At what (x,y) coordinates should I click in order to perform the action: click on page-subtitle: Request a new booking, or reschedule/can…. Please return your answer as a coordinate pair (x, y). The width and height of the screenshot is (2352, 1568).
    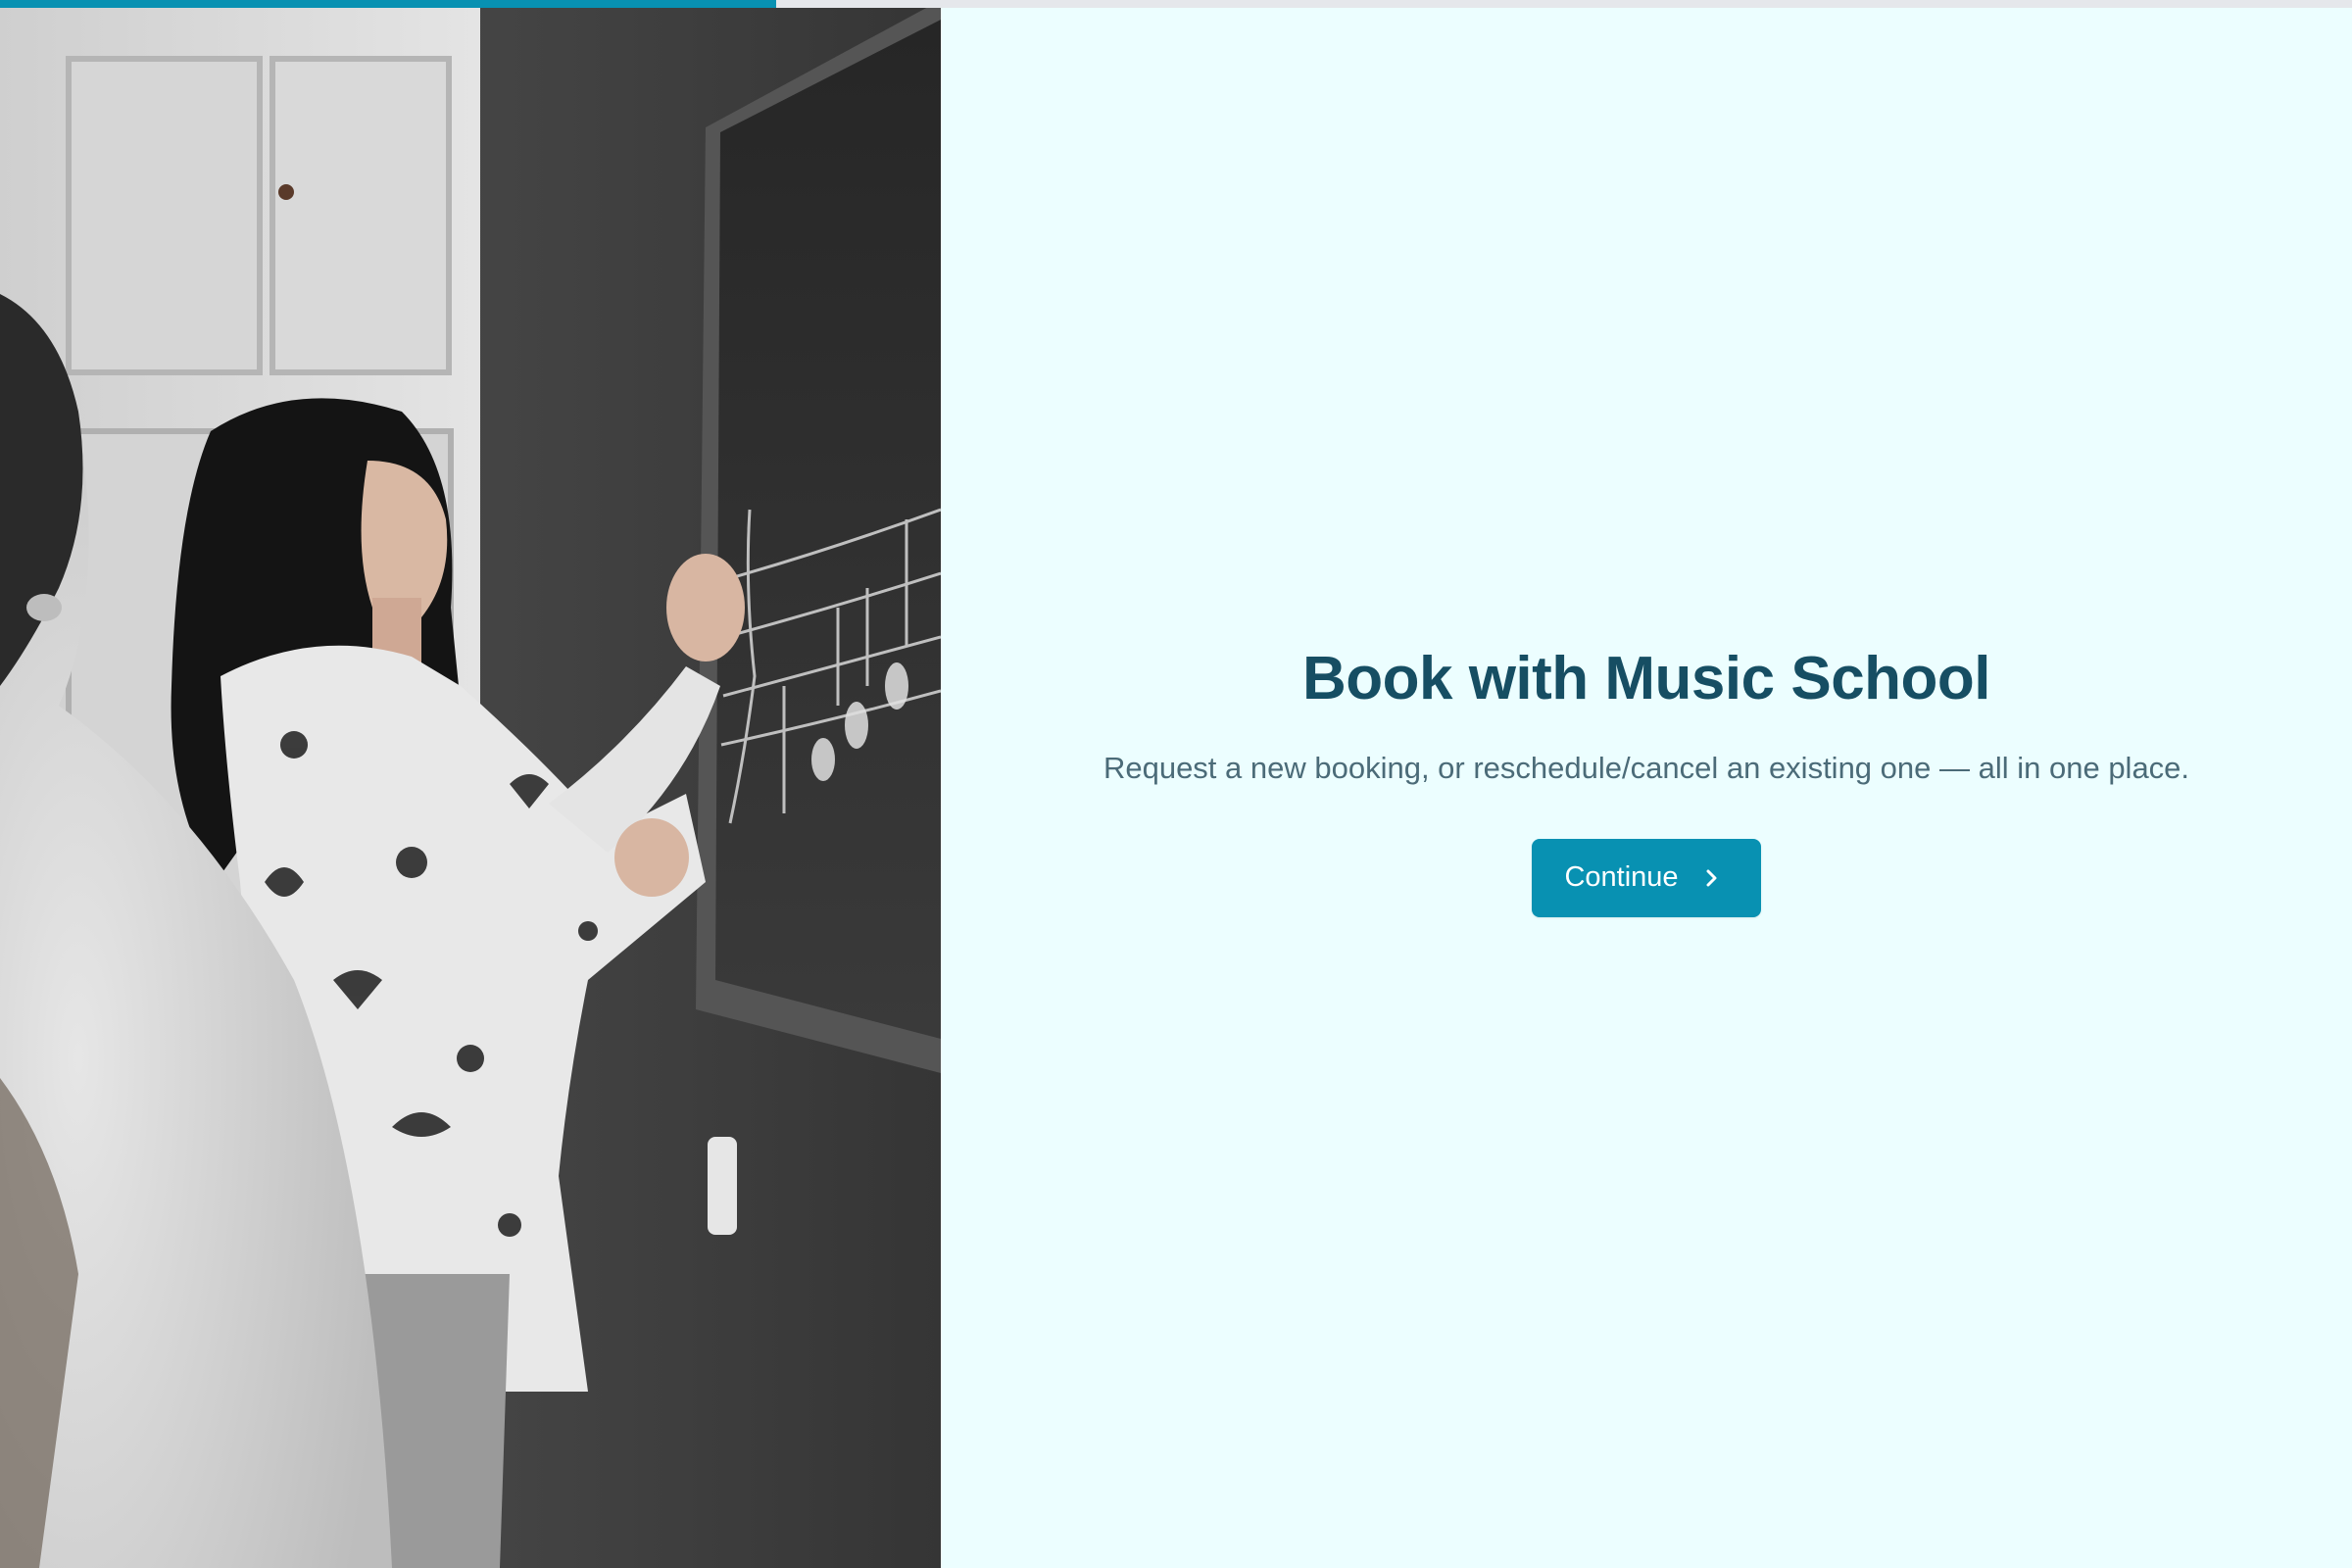
    Looking at the image, I should click on (1646, 767).